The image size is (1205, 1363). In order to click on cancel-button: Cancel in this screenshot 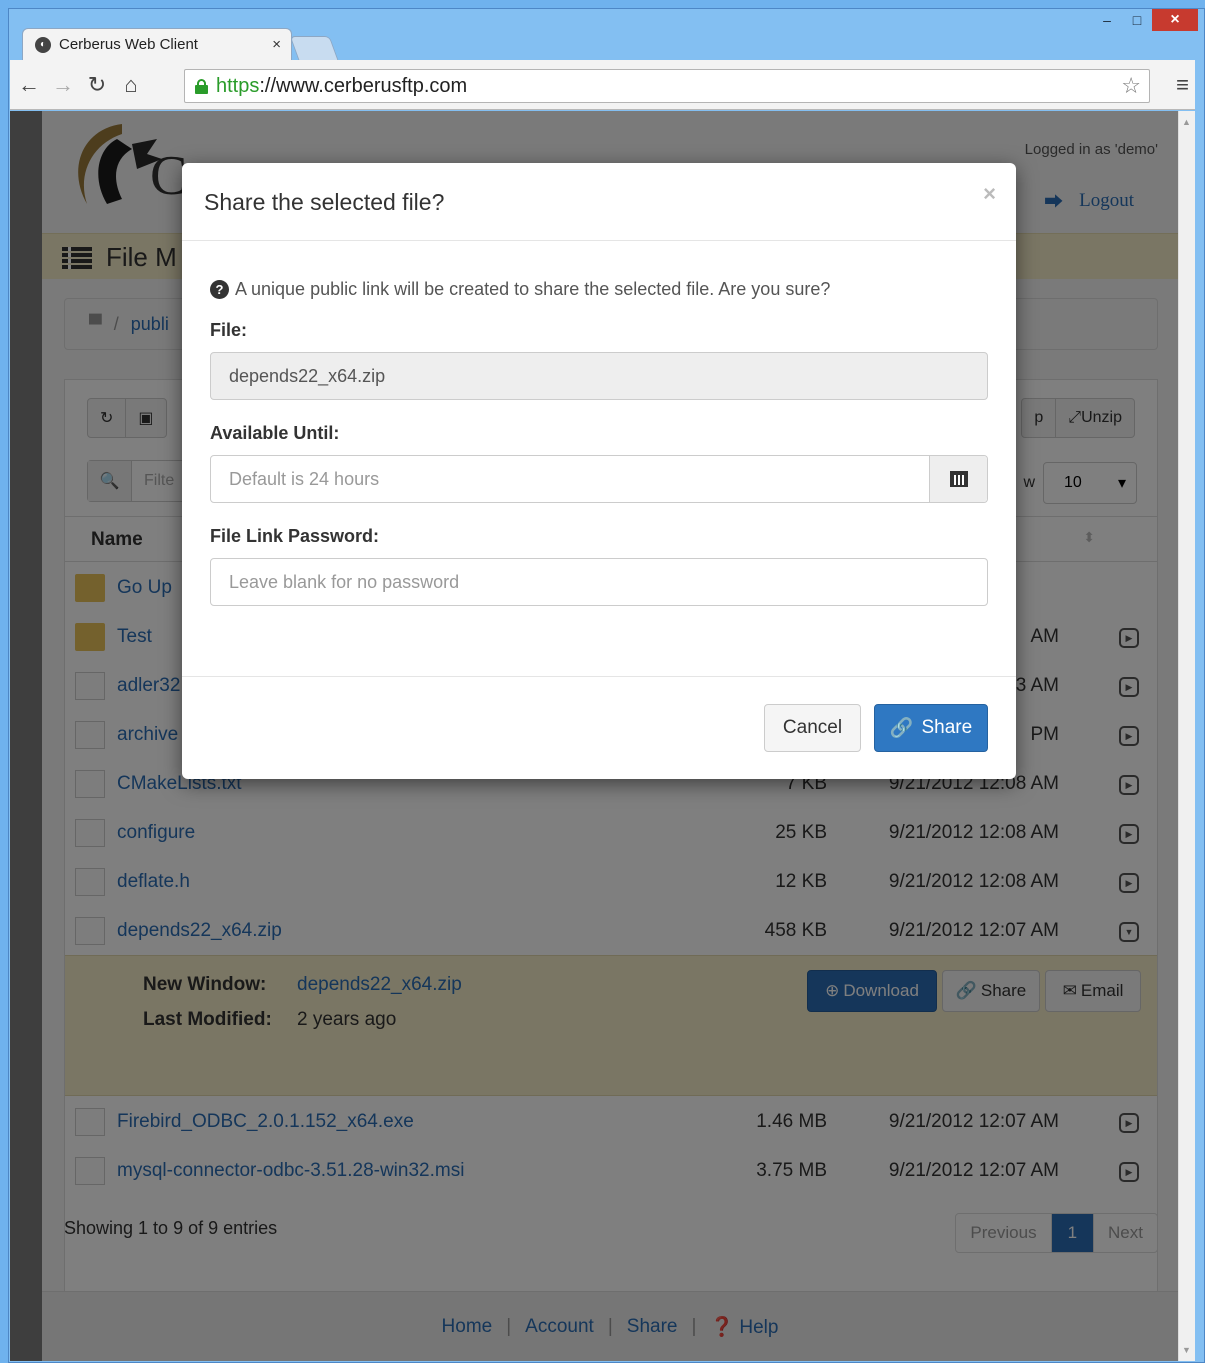, I will do `click(812, 728)`.